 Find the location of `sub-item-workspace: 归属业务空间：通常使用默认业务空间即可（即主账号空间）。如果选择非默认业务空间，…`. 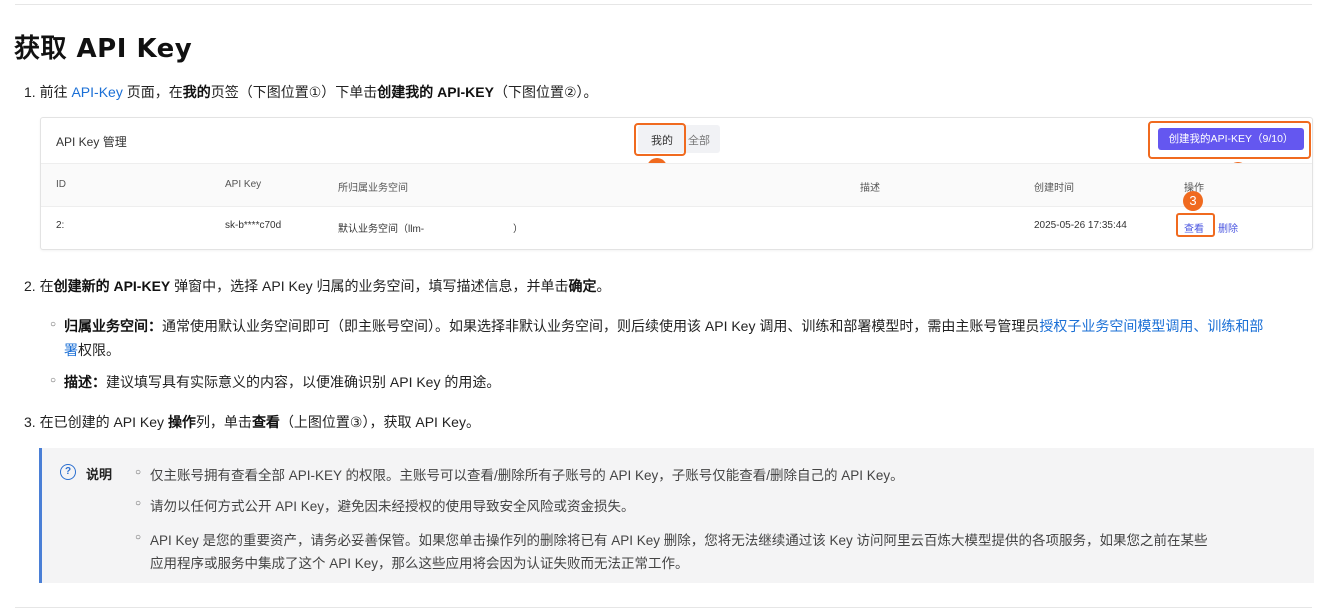

sub-item-workspace: 归属业务空间：通常使用默认业务空间即可（即主账号空间）。如果选择非默认业务空间，… is located at coordinates (664, 326).